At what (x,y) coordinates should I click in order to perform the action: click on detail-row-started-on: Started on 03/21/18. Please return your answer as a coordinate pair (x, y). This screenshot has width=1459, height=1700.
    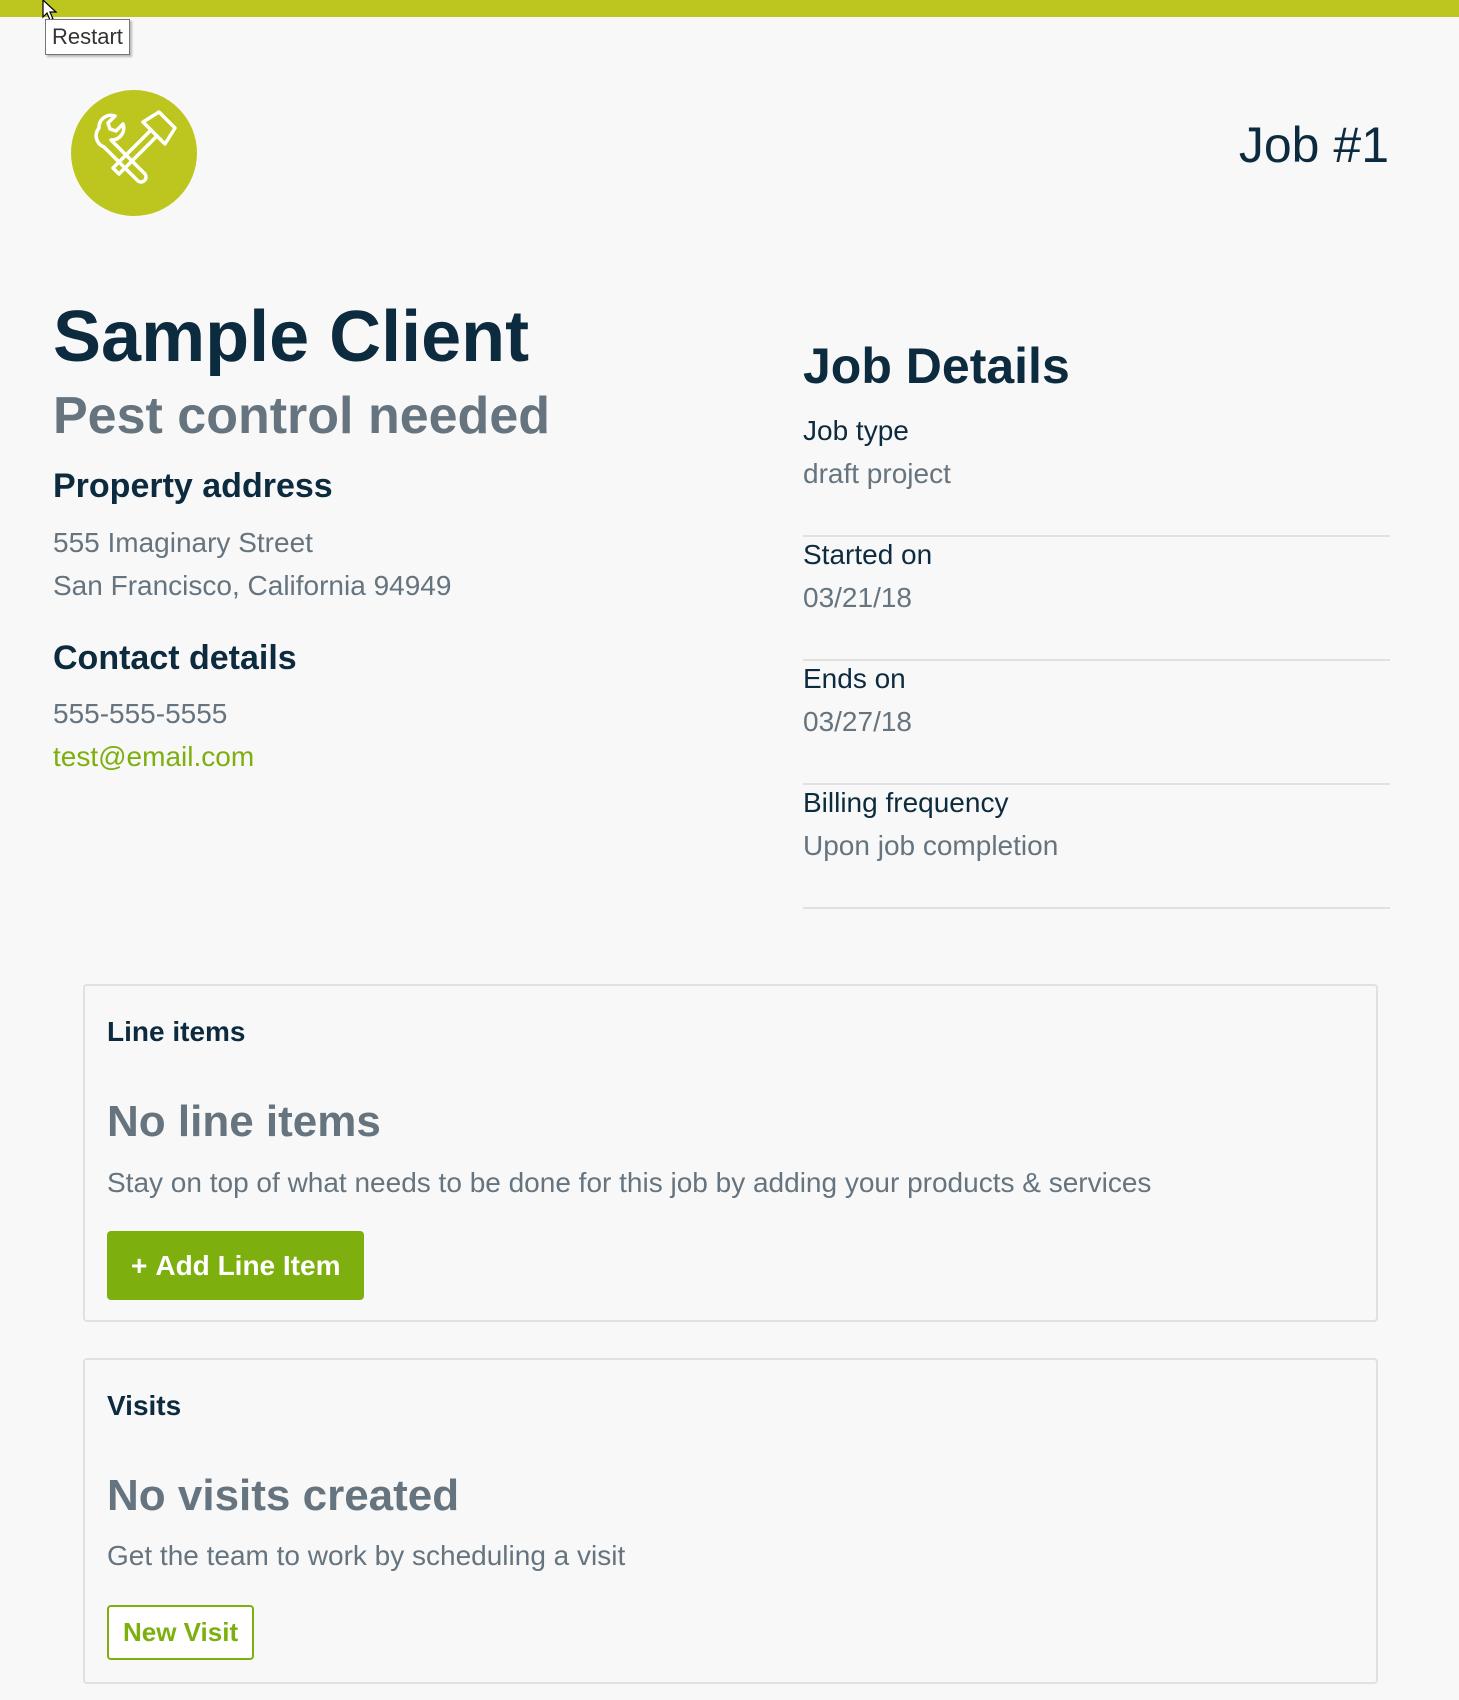
    Looking at the image, I should click on (1096, 599).